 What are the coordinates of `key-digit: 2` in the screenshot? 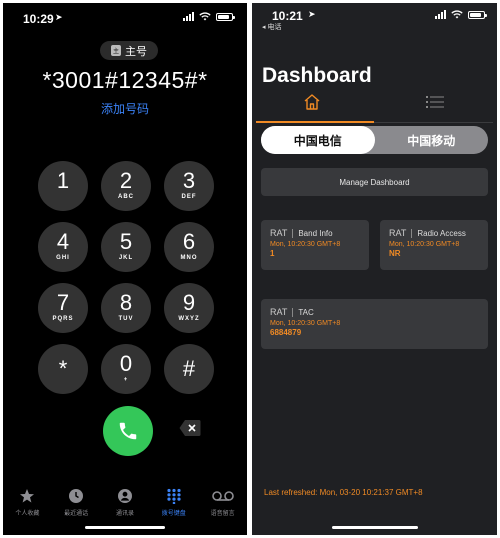 It's located at (126, 180).